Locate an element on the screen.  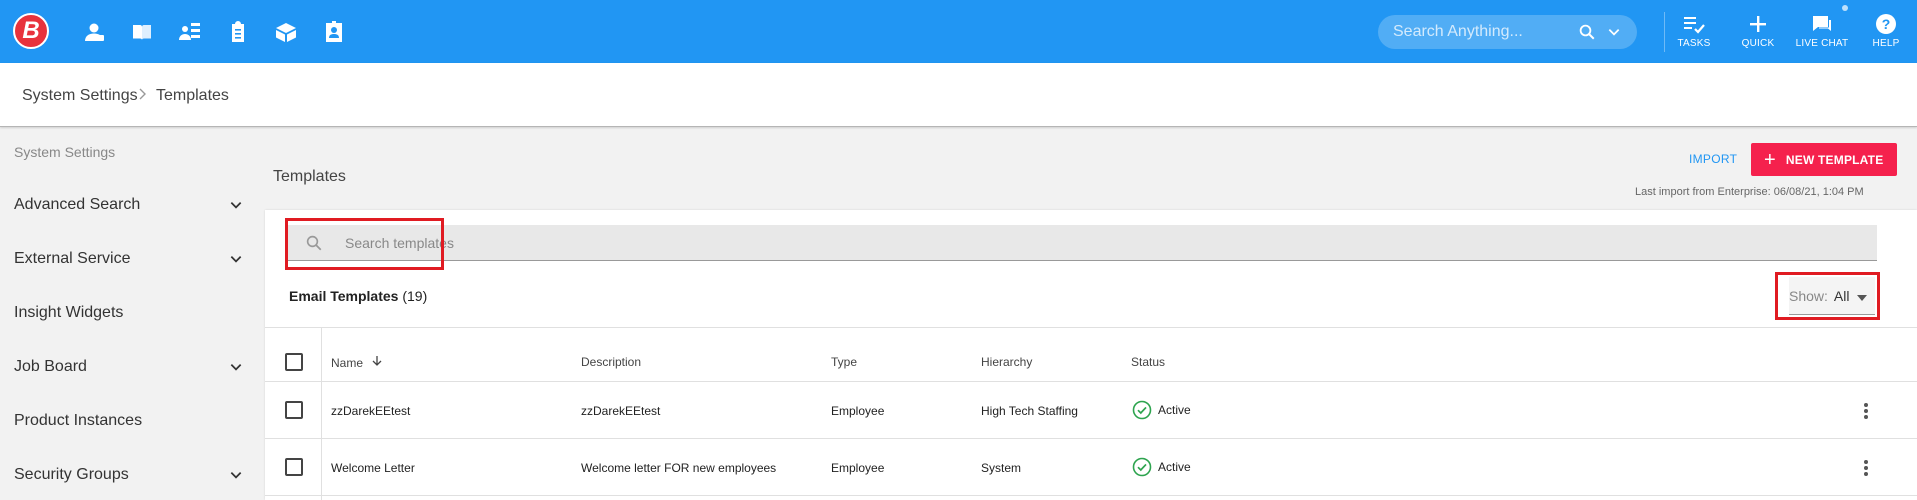
help-icon: ? is located at coordinates (1886, 24).